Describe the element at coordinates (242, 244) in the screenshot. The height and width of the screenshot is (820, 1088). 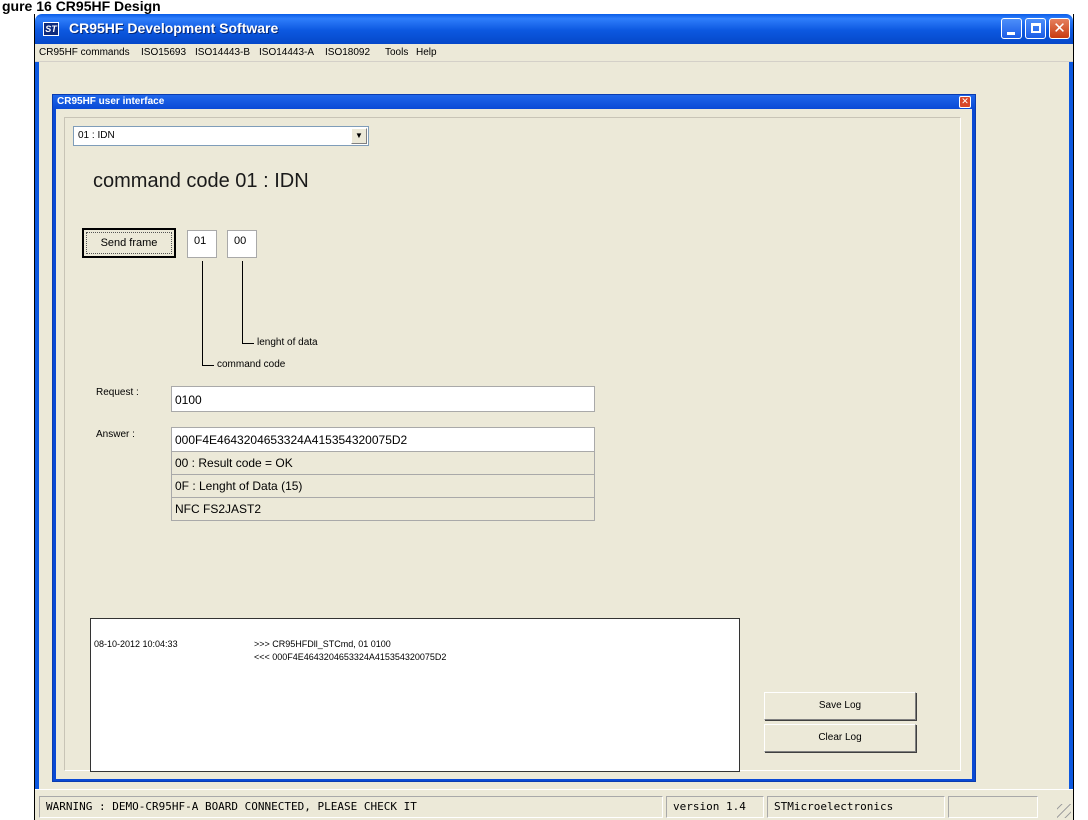
I see `data-length-field: 00` at that location.